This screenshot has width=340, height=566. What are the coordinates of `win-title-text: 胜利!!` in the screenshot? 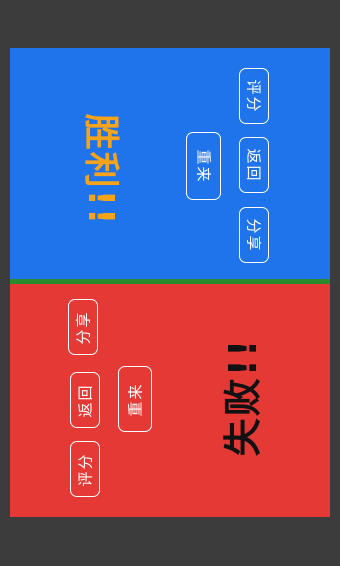 It's located at (100, 170).